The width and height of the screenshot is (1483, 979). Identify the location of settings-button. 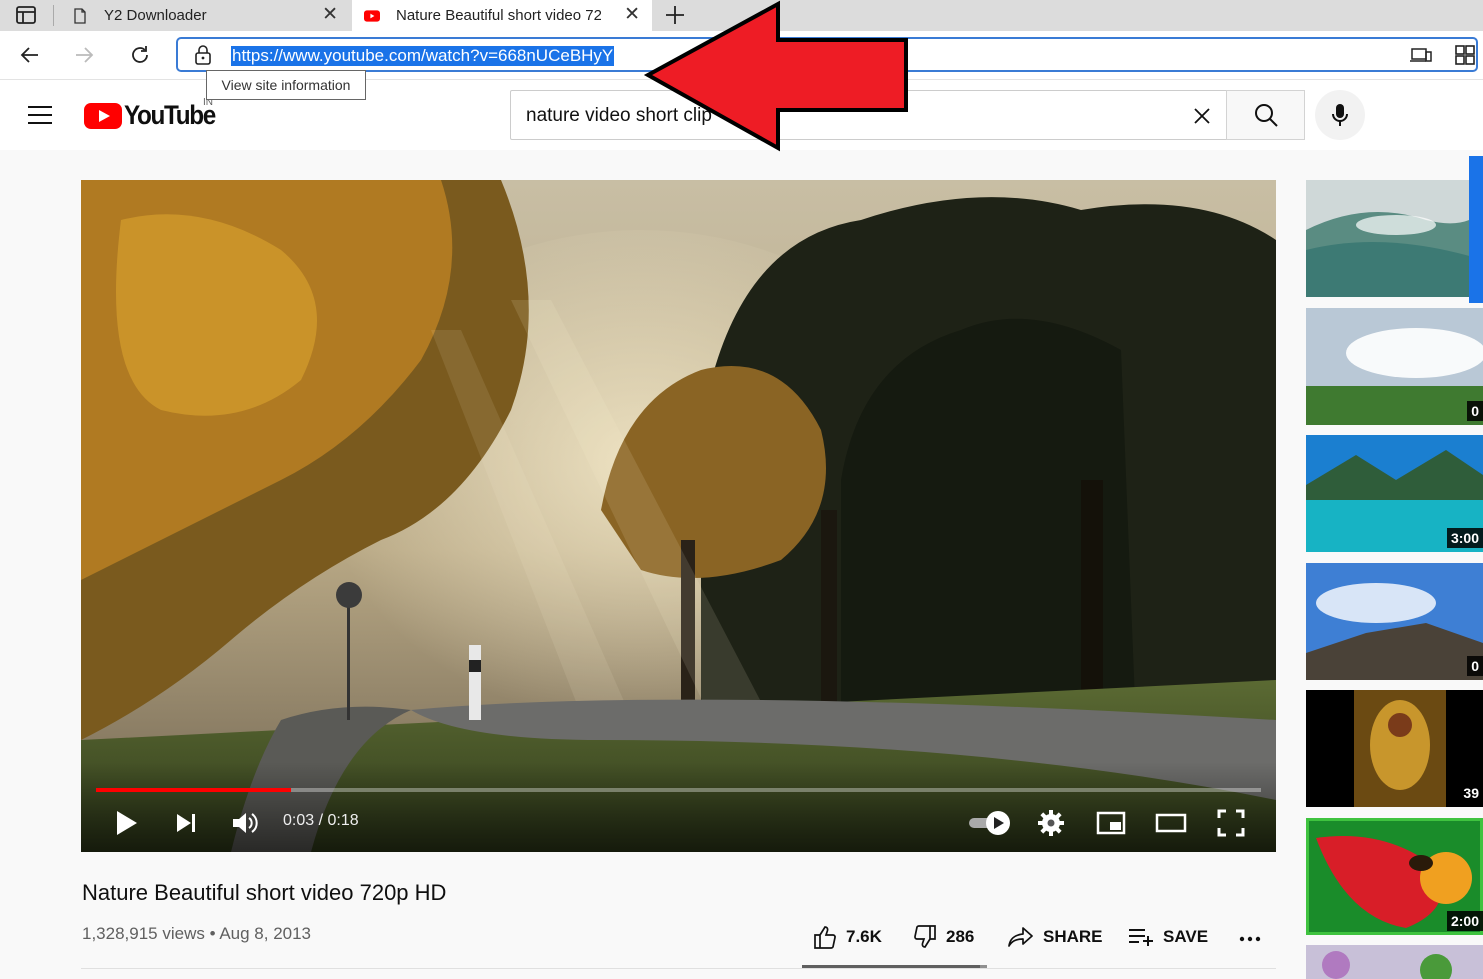
(1051, 823).